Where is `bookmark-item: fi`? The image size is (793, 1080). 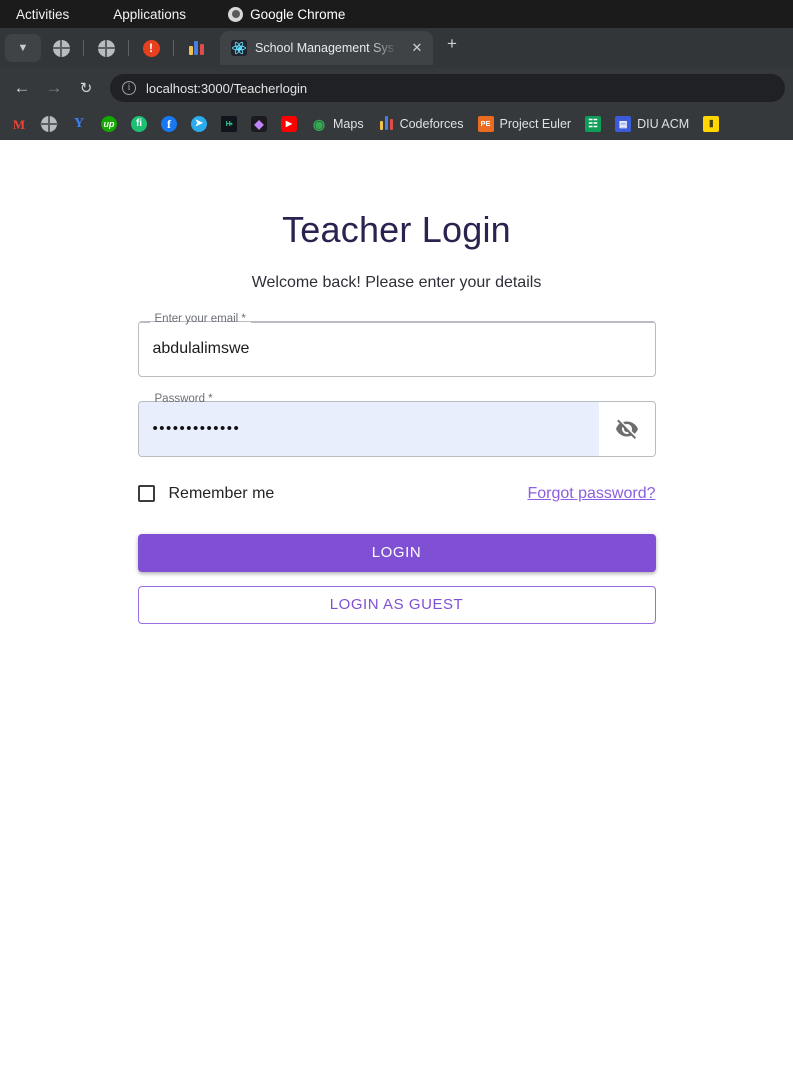 bookmark-item: fi is located at coordinates (139, 124).